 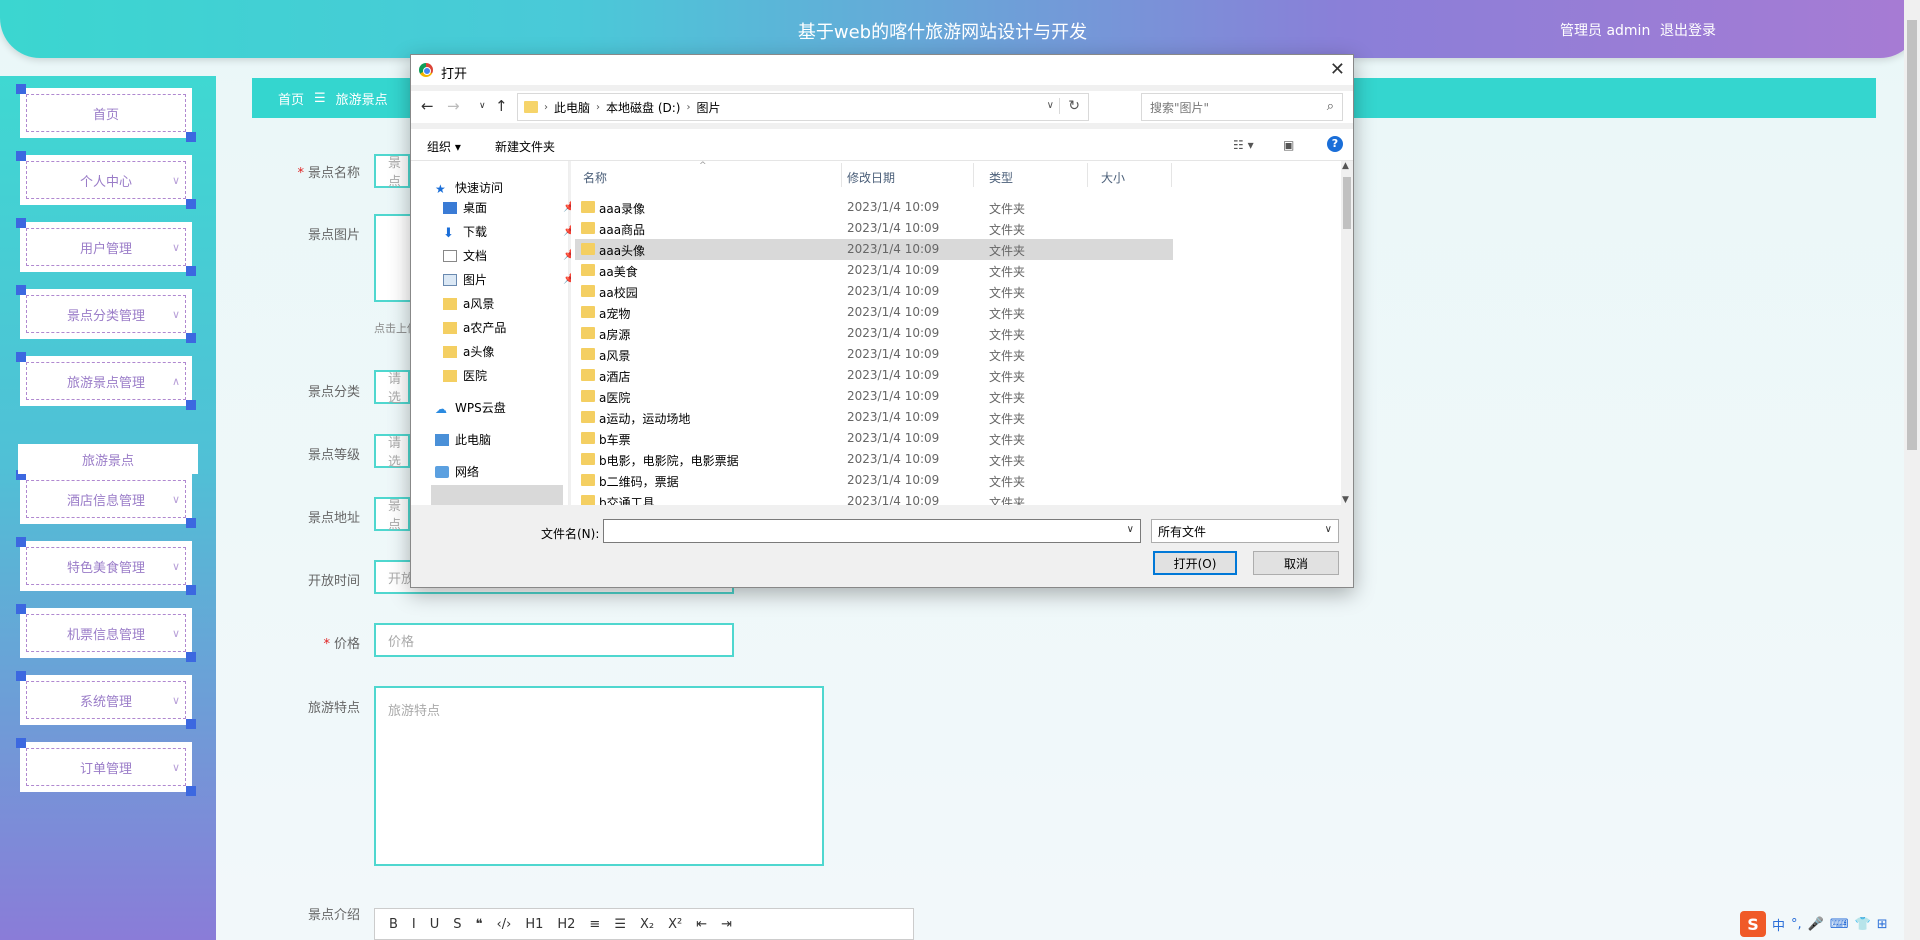 I want to click on bold-icon: B, so click(x=393, y=924).